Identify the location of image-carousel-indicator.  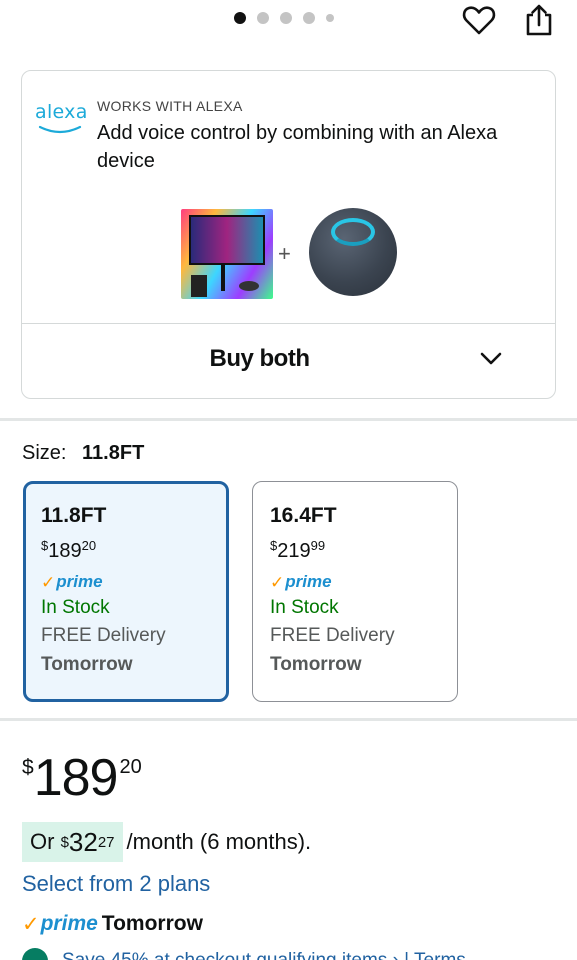
(284, 18).